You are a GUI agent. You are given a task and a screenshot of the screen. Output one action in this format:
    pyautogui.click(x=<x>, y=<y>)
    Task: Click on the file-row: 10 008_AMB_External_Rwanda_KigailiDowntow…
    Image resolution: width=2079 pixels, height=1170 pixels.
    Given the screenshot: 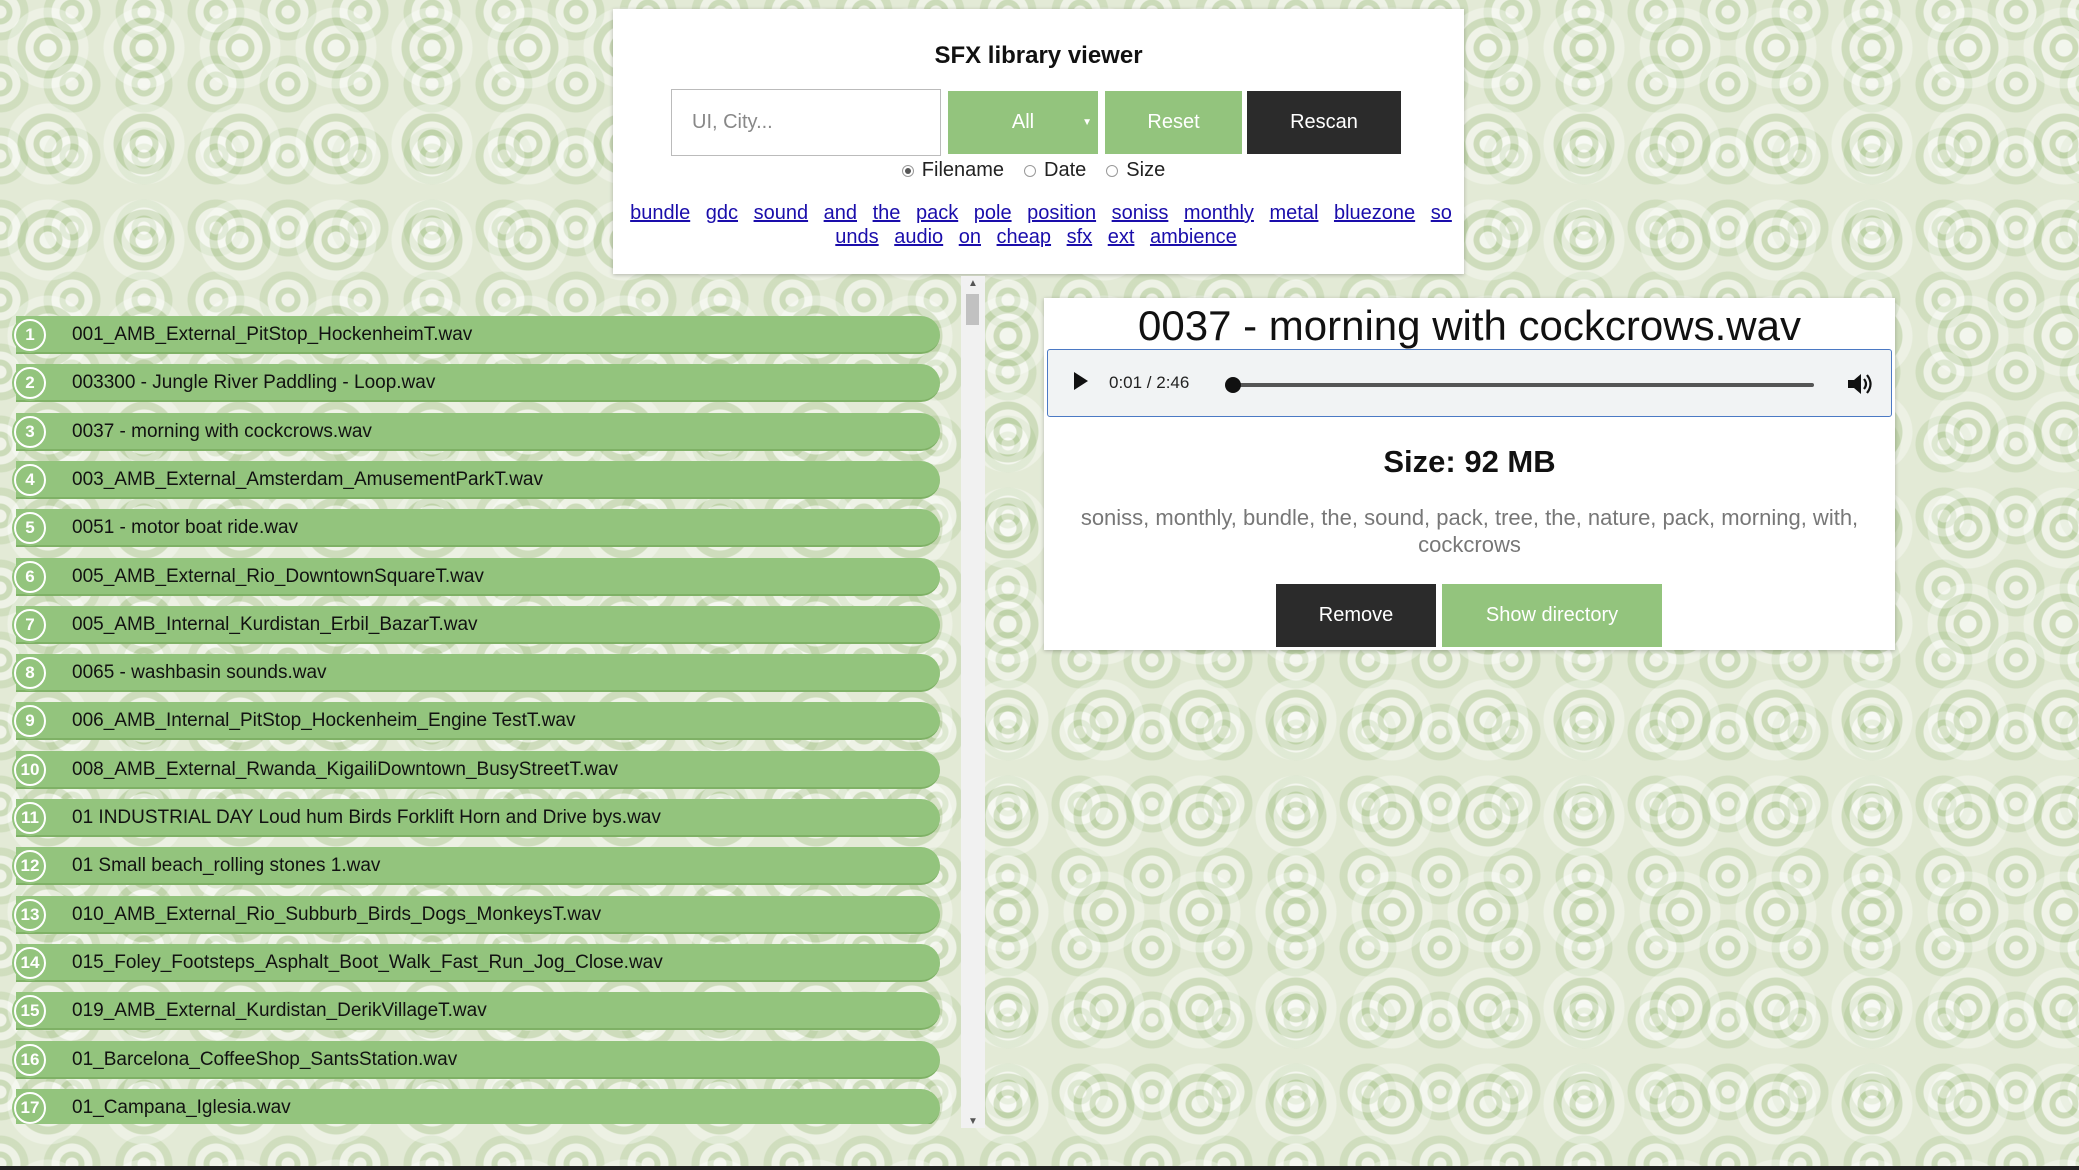 What is the action you would take?
    pyautogui.click(x=475, y=769)
    